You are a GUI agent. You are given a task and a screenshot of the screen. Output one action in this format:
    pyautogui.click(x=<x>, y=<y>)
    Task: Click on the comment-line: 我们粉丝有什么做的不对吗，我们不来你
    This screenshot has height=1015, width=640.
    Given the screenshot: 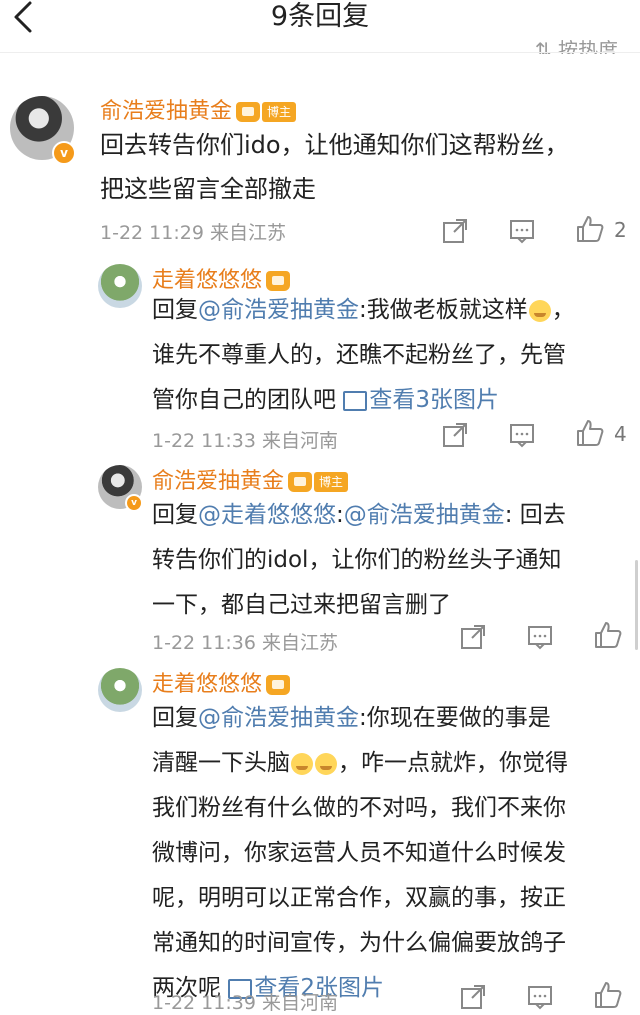 What is the action you would take?
    pyautogui.click(x=359, y=808)
    